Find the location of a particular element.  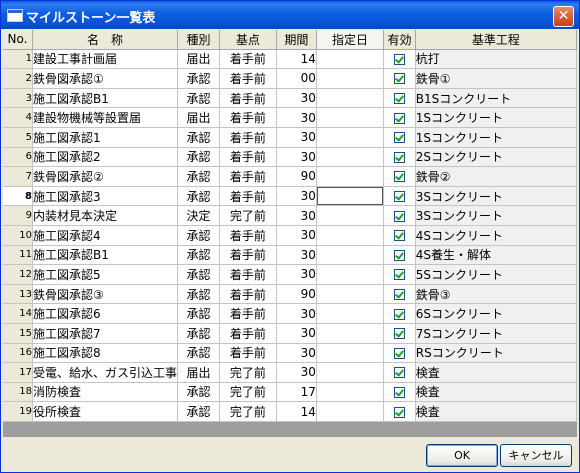

cell-name: 施工図承認6 is located at coordinates (105, 313).